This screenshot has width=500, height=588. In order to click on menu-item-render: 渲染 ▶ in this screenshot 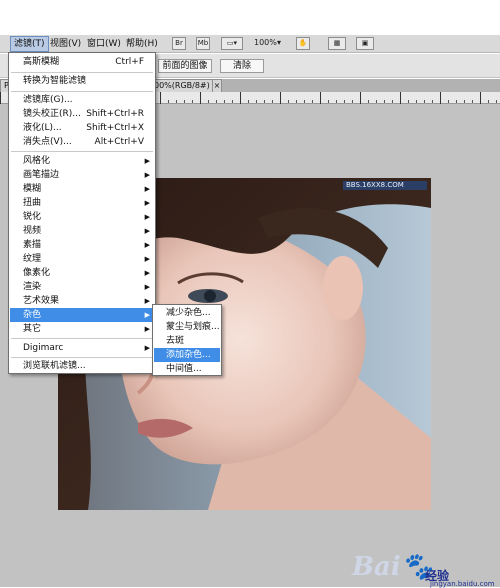, I will do `click(82, 287)`.